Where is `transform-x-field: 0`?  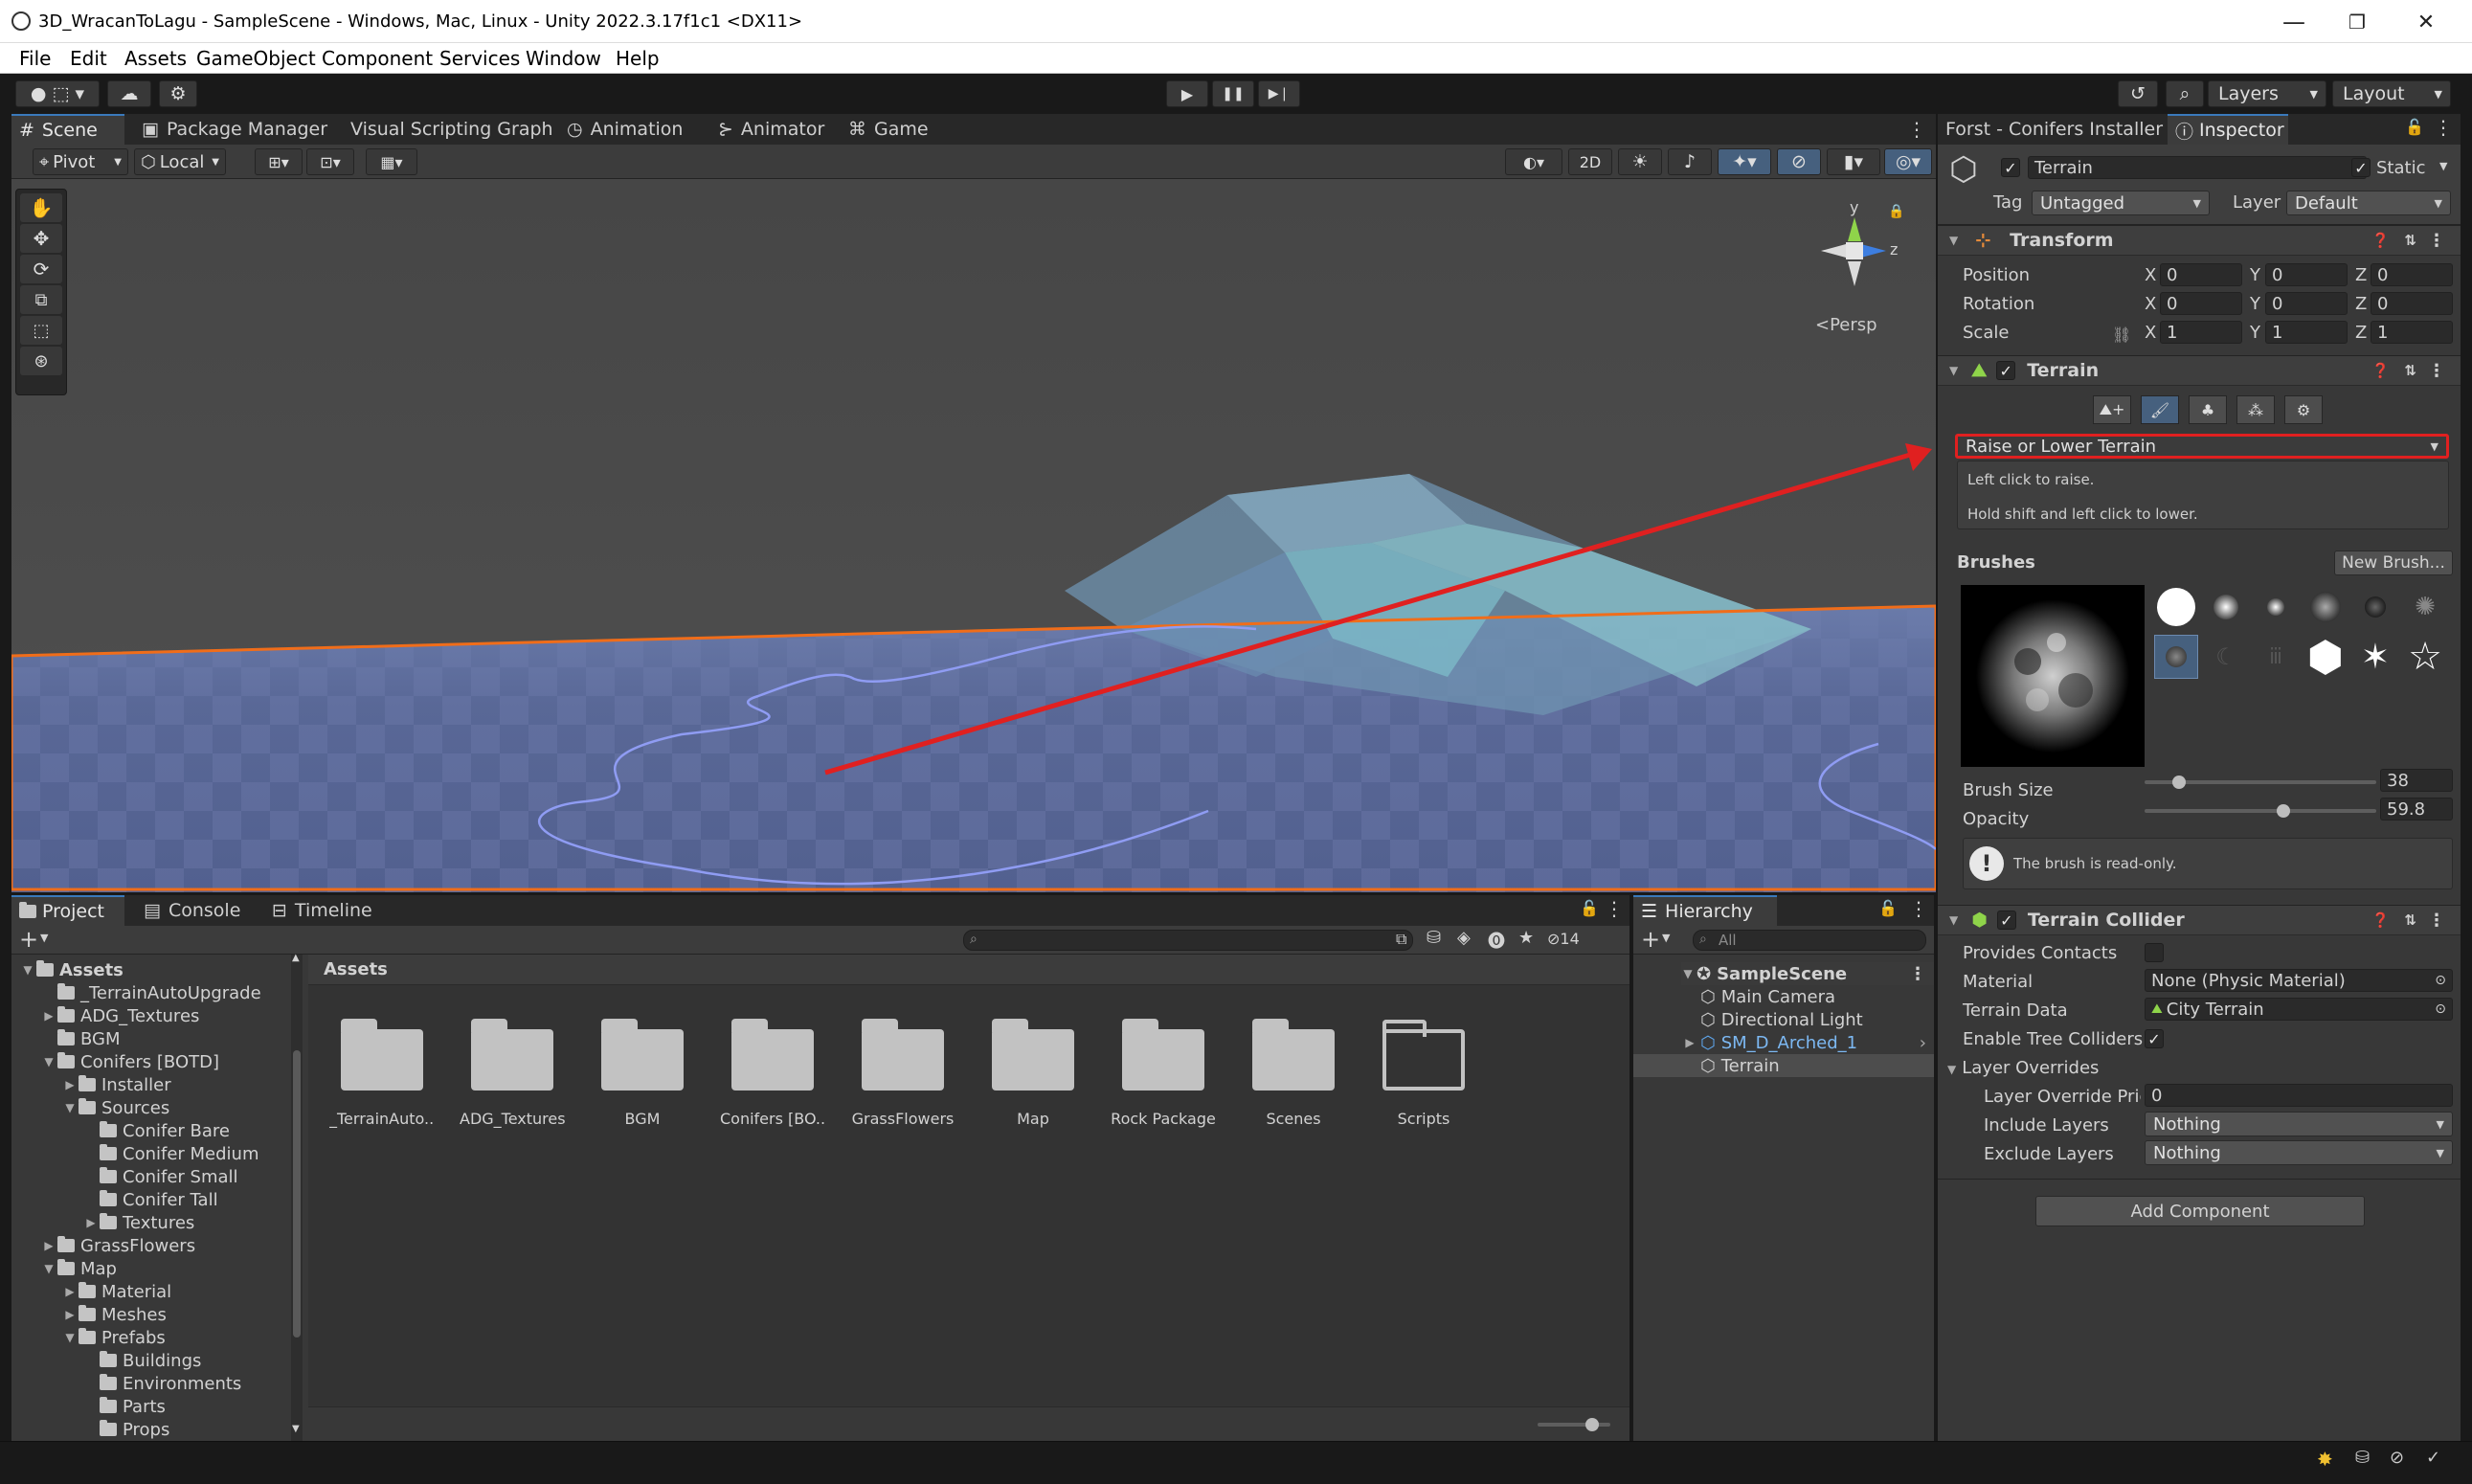 transform-x-field: 0 is located at coordinates (2201, 274).